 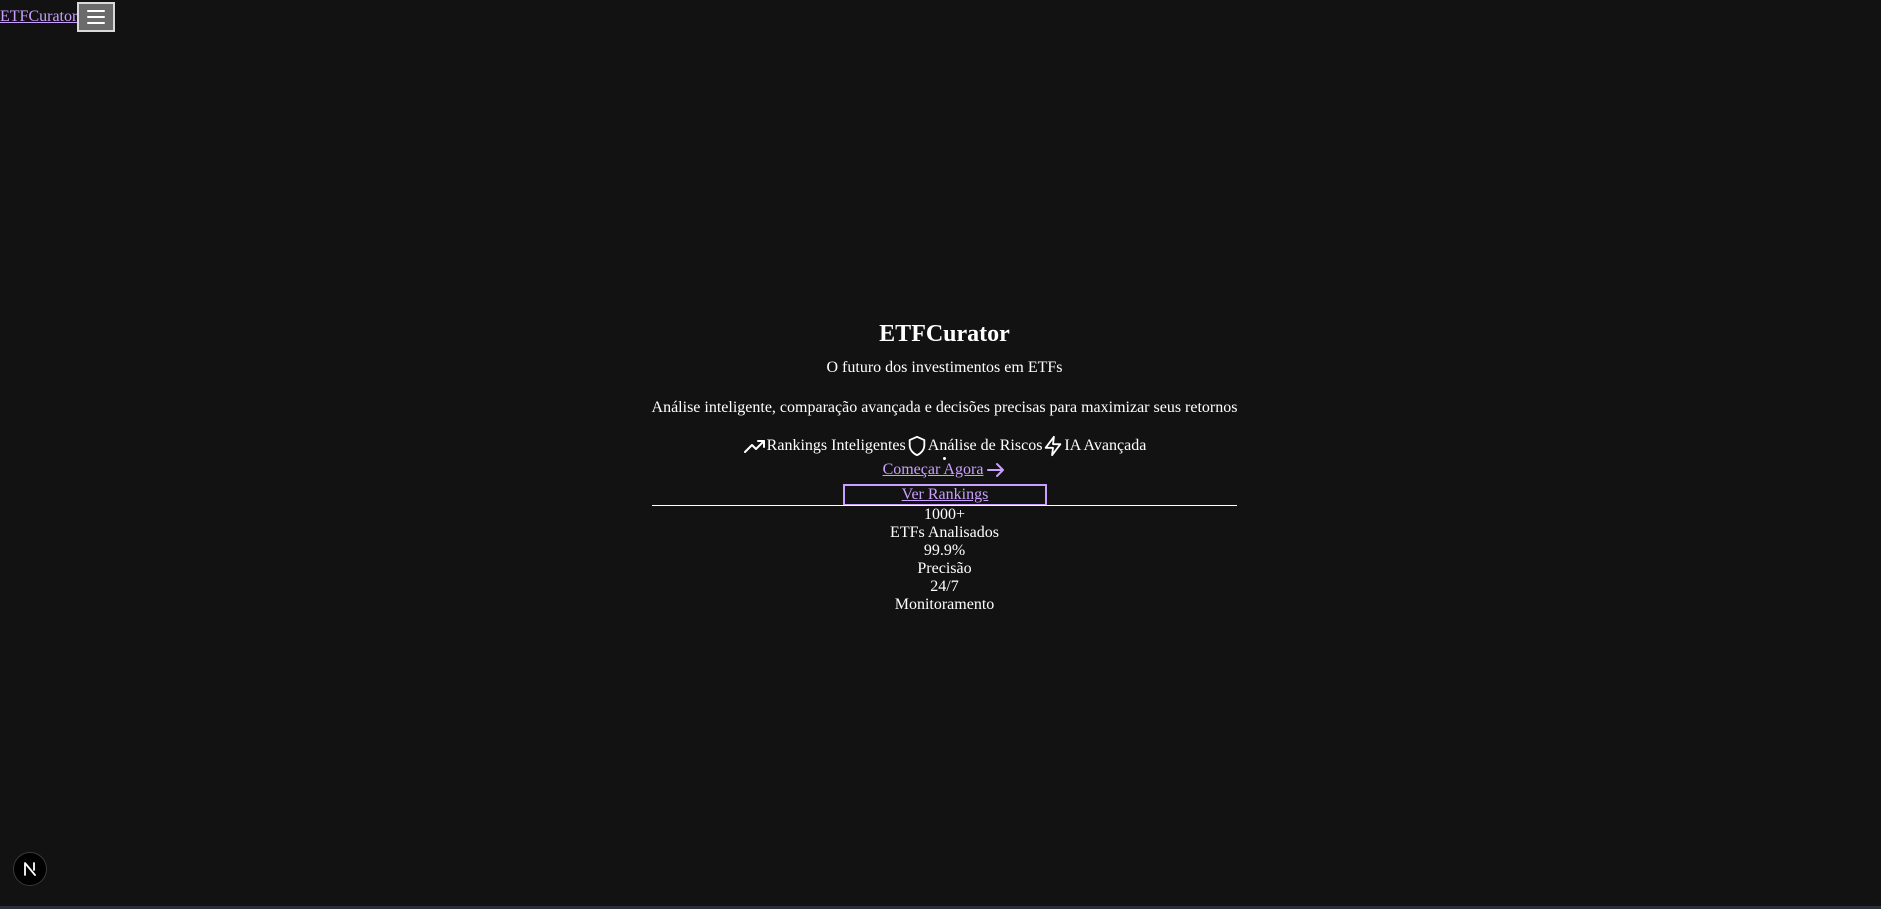 What do you see at coordinates (944, 550) in the screenshot?
I see `stat-value: 99.9%` at bounding box center [944, 550].